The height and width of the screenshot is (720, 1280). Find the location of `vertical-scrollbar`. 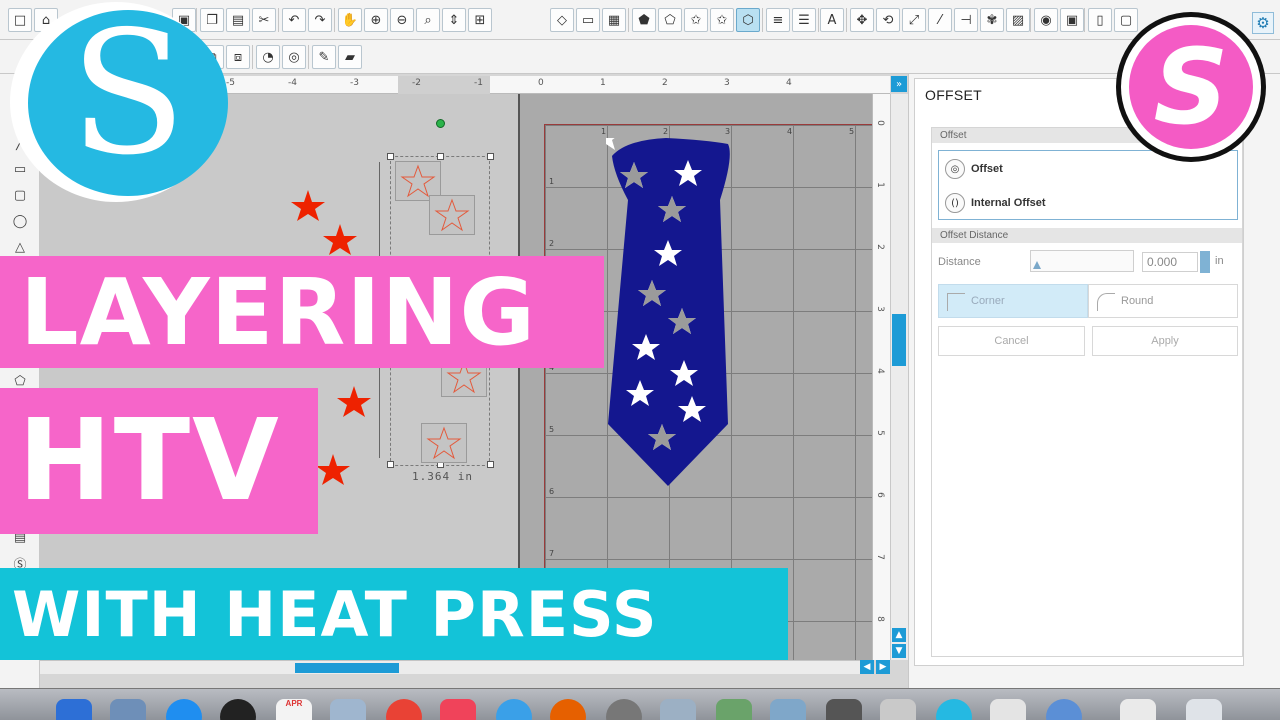

vertical-scrollbar is located at coordinates (899, 377).